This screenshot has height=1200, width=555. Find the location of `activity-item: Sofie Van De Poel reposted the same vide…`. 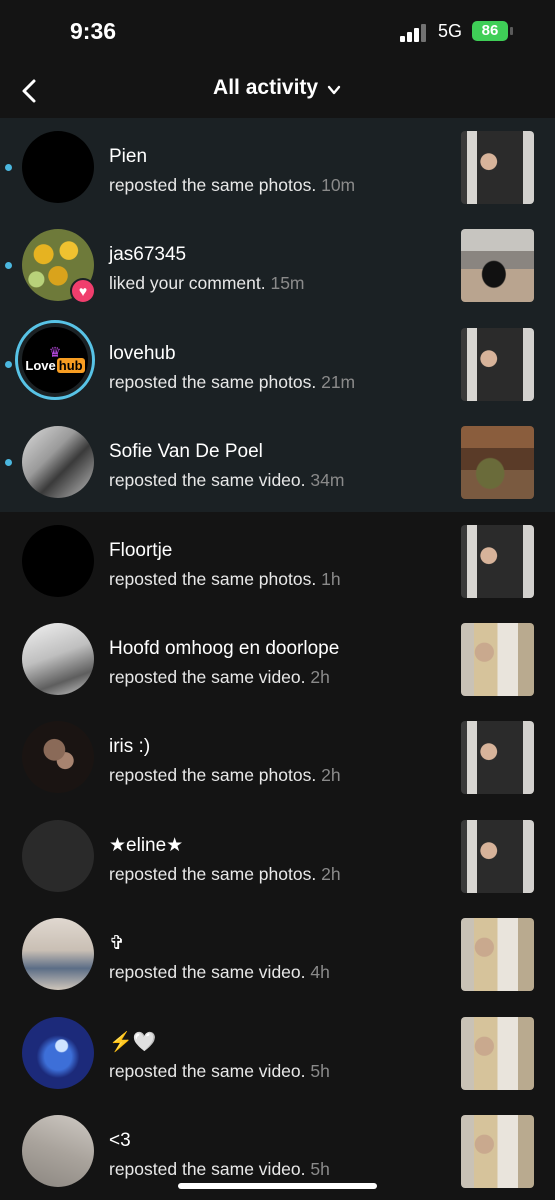

activity-item: Sofie Van De Poel reposted the same vide… is located at coordinates (277, 462).